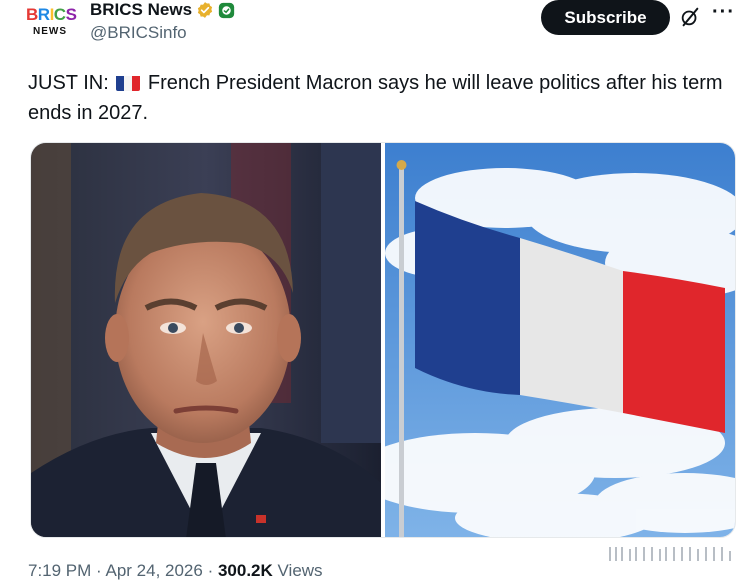  What do you see at coordinates (605, 17) in the screenshot?
I see `subscribe-button: Subscribe` at bounding box center [605, 17].